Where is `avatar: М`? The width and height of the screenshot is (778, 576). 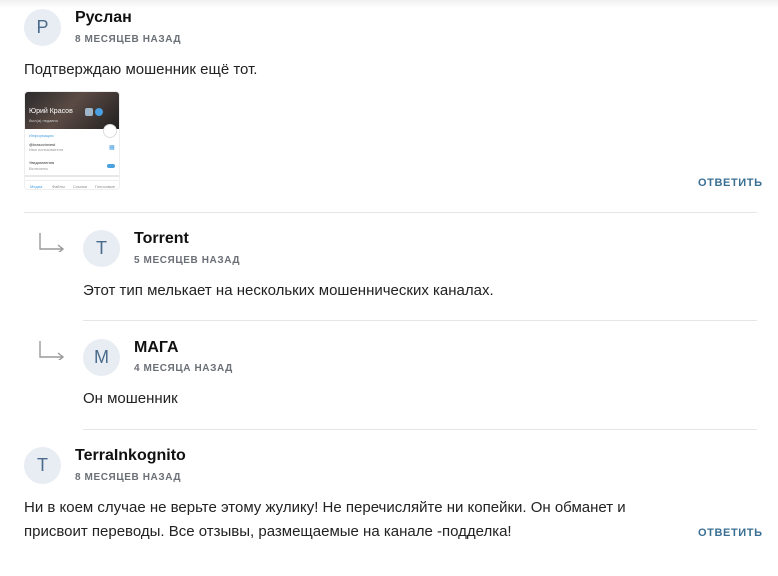 avatar: М is located at coordinates (101, 357).